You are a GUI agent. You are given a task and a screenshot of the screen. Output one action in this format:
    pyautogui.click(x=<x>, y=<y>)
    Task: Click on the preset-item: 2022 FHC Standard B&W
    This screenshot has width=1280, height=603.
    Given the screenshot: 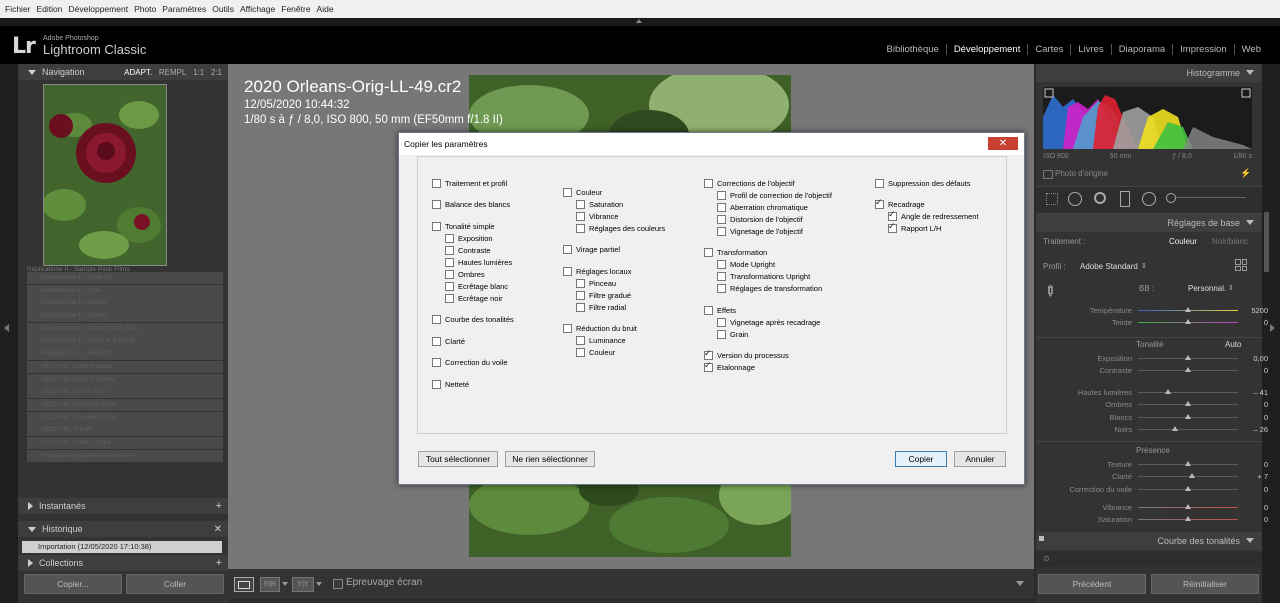 What is the action you would take?
    pyautogui.click(x=125, y=405)
    